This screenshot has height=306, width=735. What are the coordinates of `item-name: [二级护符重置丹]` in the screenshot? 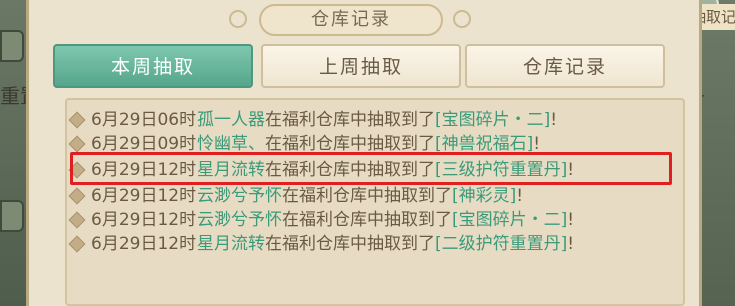 It's located at (501, 244).